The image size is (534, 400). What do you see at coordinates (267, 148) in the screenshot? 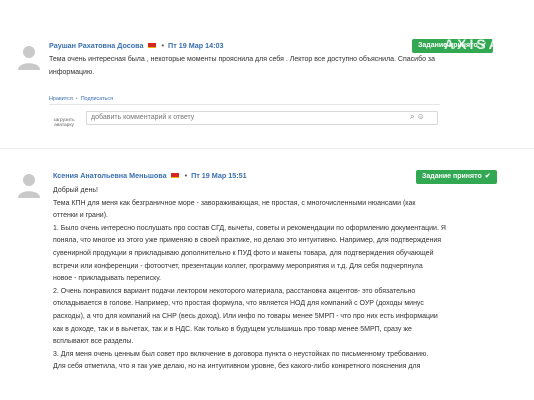
I see `section-divider` at bounding box center [267, 148].